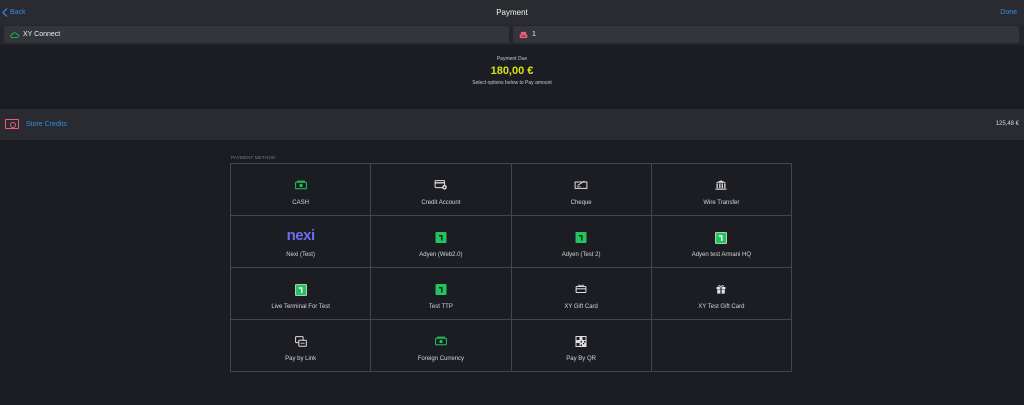 This screenshot has width=1024, height=405. Describe the element at coordinates (512, 124) in the screenshot. I see `store-credits-row: Store Credits 125,48 €` at that location.